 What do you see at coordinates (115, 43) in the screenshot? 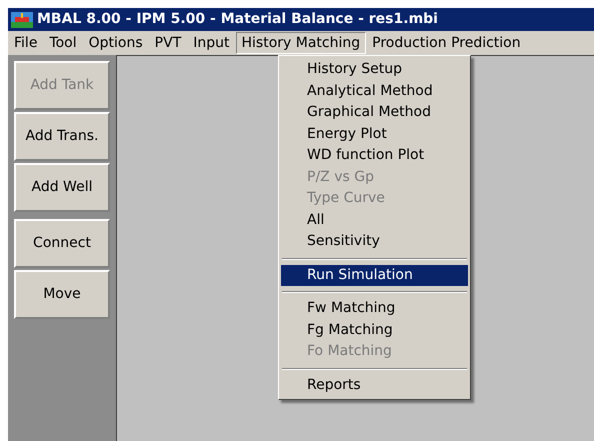
I see `menu-item: Options` at bounding box center [115, 43].